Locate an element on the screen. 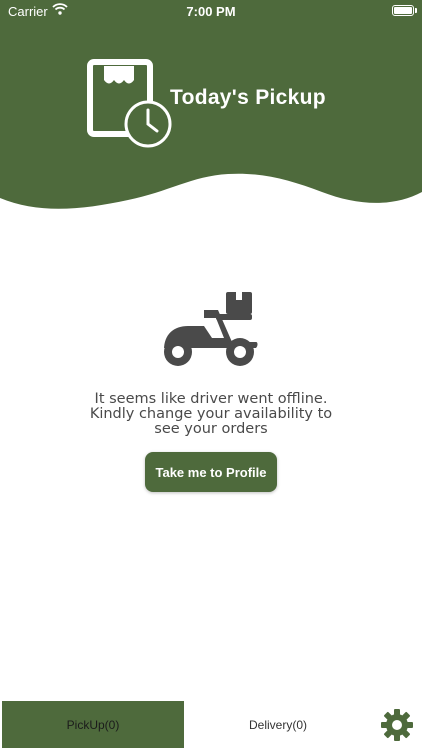 This screenshot has width=422, height=750. tab-bar: PickUp(0) Delivery(0) is located at coordinates (211, 725).